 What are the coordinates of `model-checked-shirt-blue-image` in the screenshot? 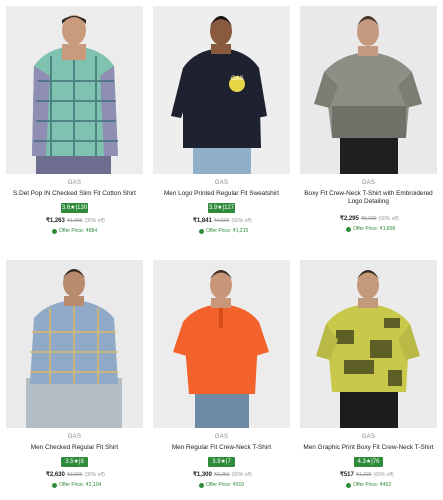 It's located at (74, 344).